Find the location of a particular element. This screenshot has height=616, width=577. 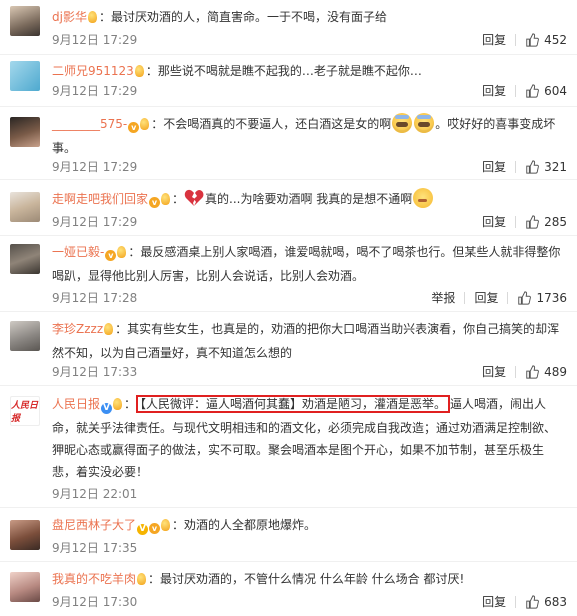

like-button: 1736 is located at coordinates (542, 298).